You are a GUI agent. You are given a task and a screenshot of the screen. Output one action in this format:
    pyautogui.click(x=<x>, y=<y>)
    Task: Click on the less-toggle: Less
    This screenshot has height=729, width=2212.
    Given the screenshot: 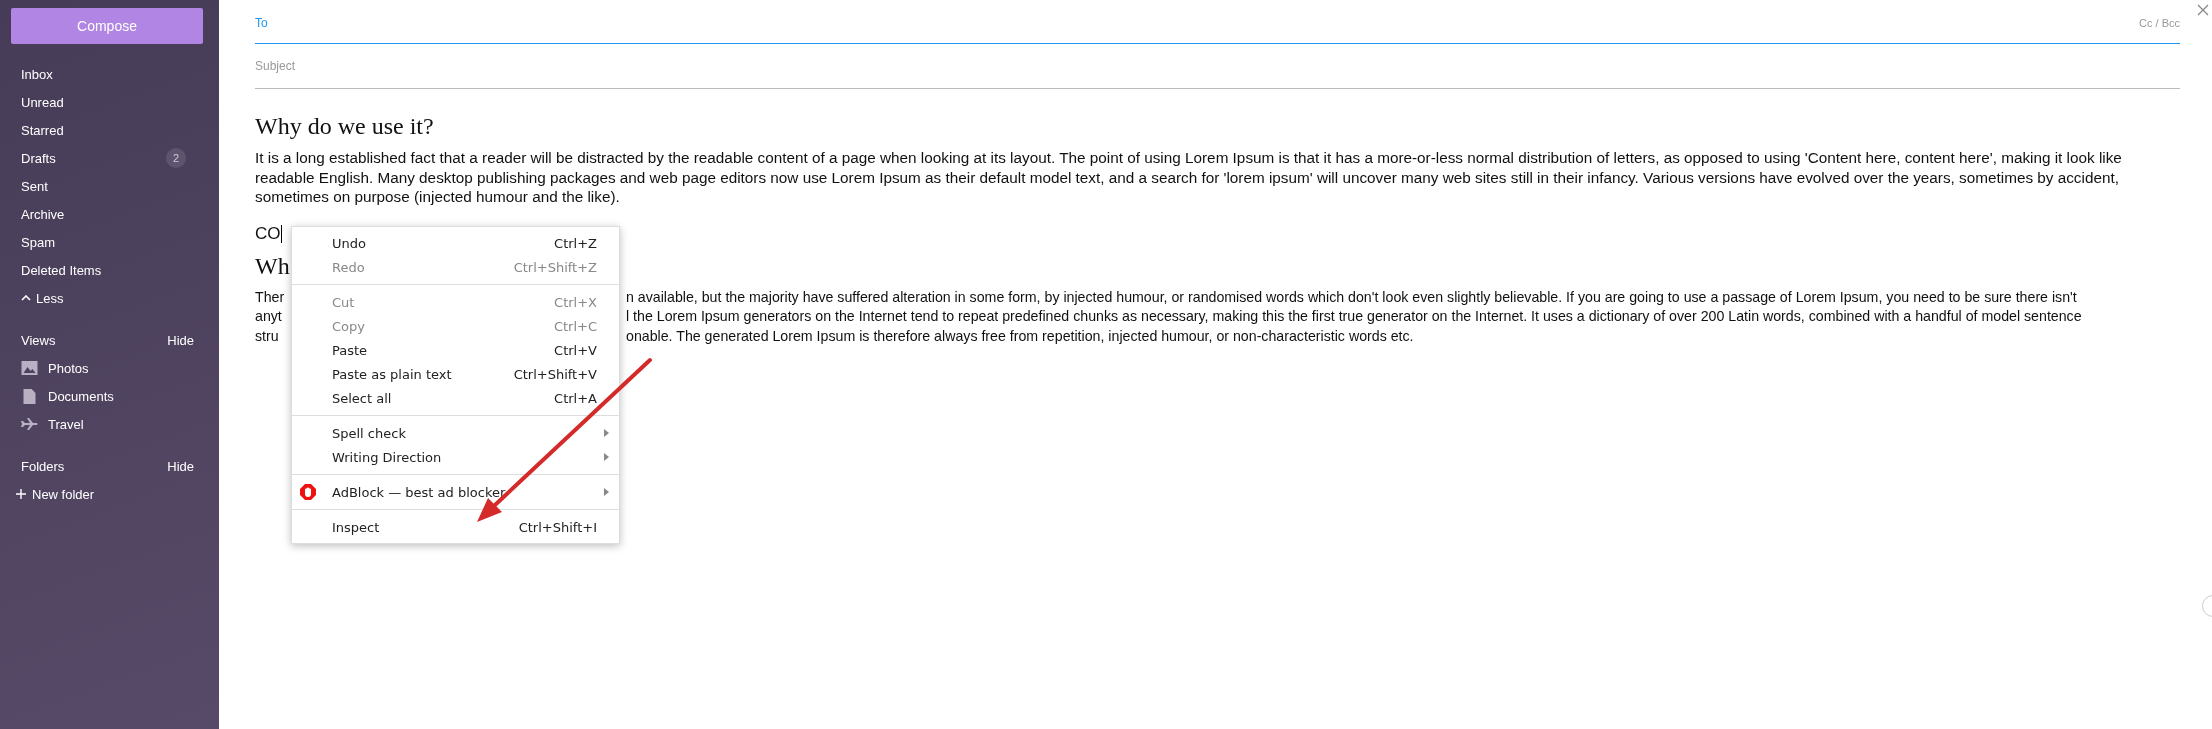 What is the action you would take?
    pyautogui.click(x=48, y=298)
    